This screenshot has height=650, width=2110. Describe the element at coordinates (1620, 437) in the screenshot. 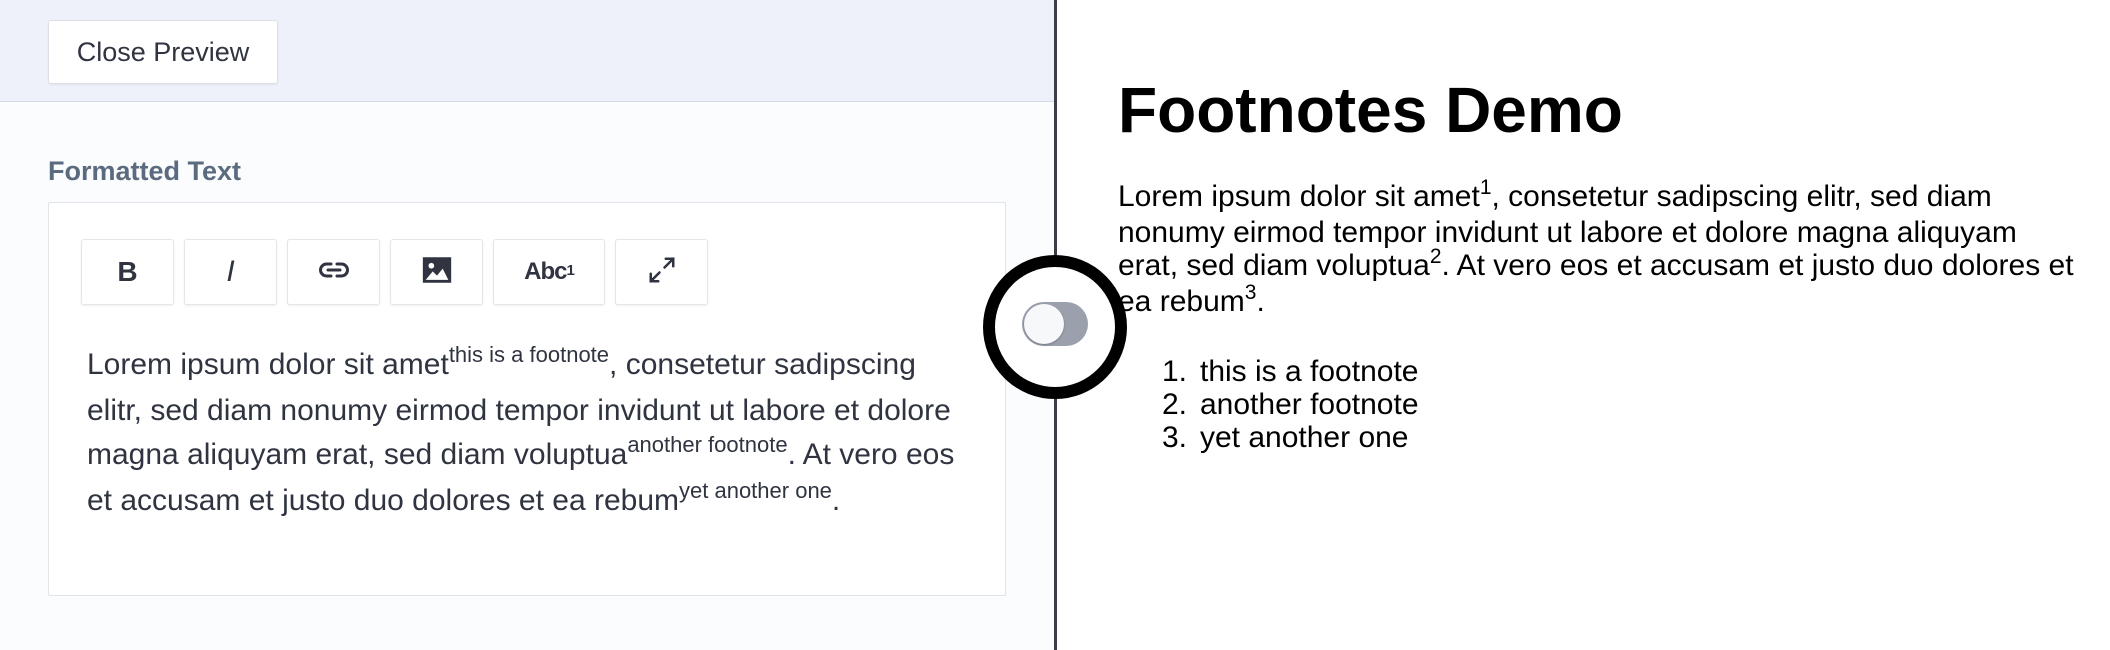

I see `footnote-item: 3. yet another one` at that location.